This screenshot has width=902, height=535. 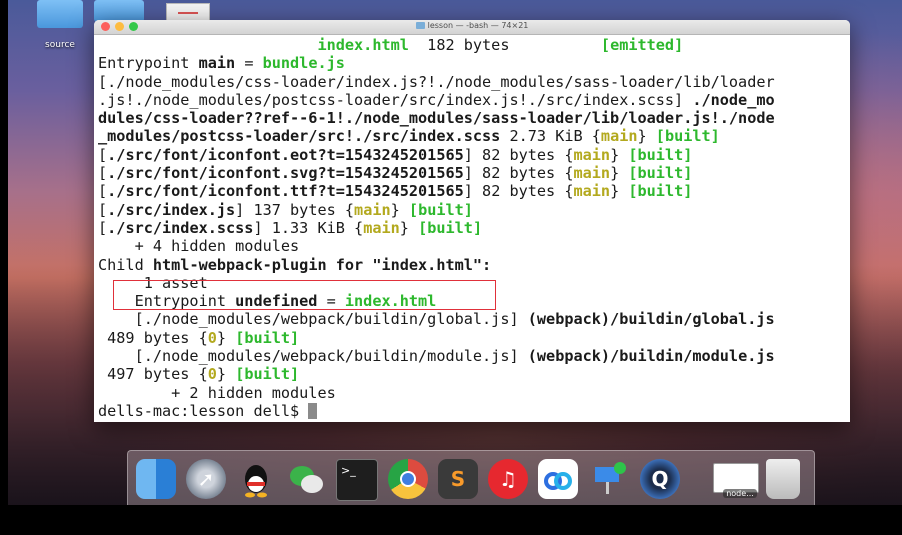 I want to click on terminal-text: (webpack)/buildin/module.js, so click(x=651, y=356).